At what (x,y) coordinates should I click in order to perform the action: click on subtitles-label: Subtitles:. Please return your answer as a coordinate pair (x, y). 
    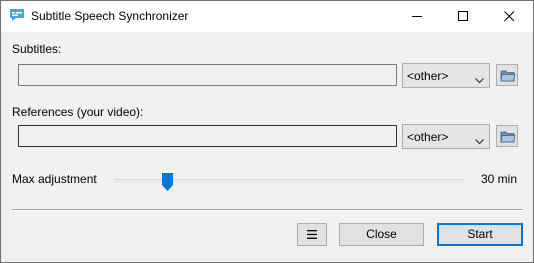
    Looking at the image, I should click on (37, 49).